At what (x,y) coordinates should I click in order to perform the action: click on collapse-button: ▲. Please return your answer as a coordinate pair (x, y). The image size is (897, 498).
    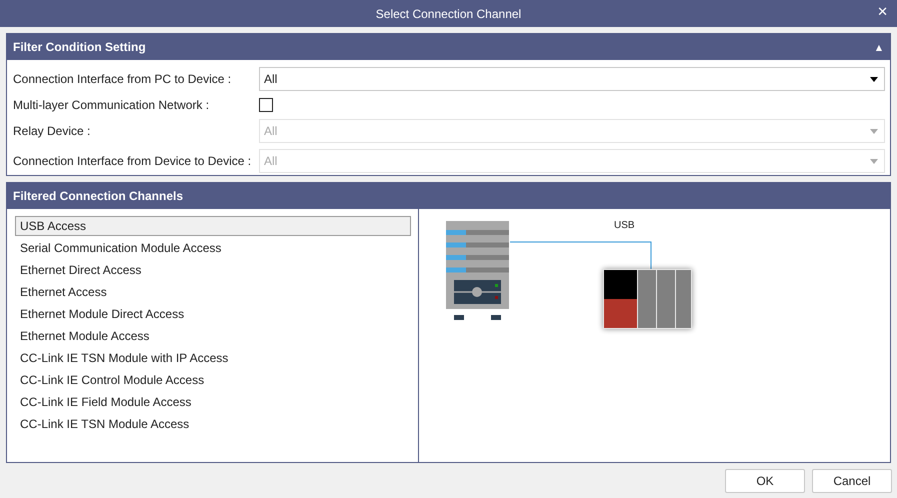
    Looking at the image, I should click on (879, 47).